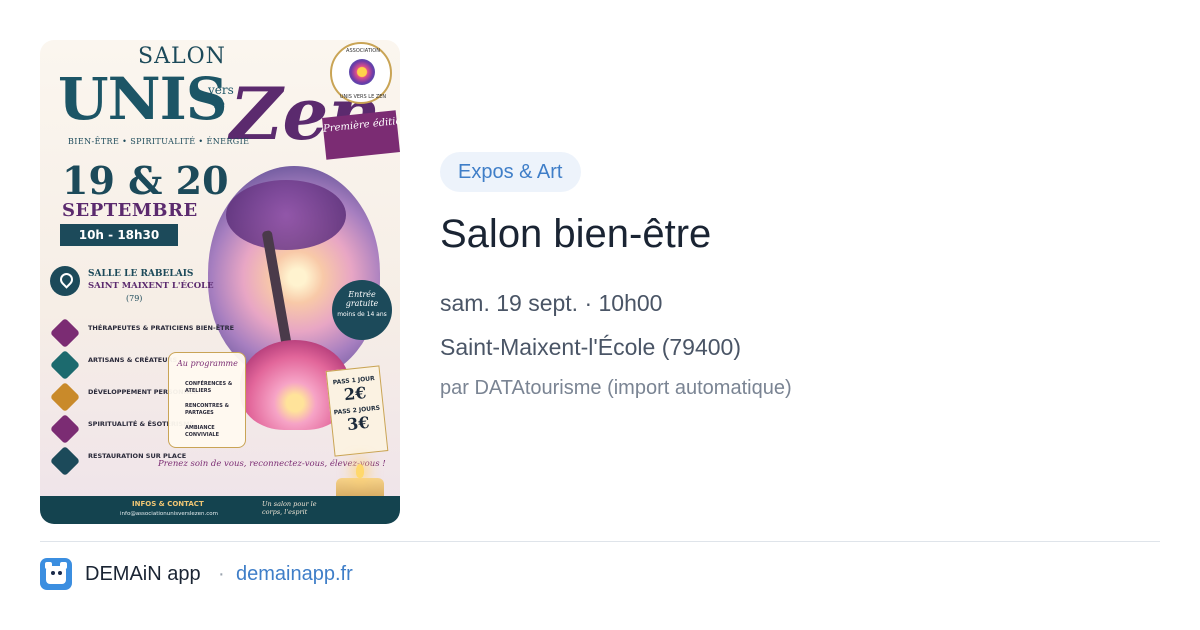 This screenshot has width=1200, height=630. What do you see at coordinates (219, 104) in the screenshot?
I see `poster-le-text: le` at bounding box center [219, 104].